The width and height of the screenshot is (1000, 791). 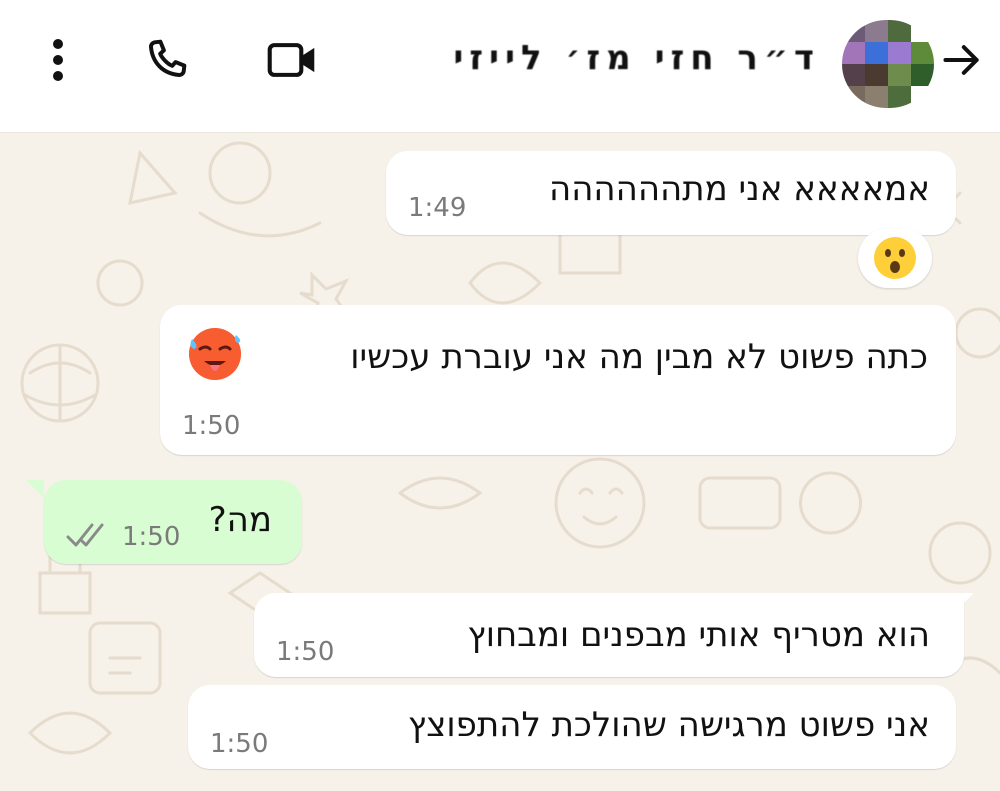 I want to click on message-reaction, so click(x=895, y=258).